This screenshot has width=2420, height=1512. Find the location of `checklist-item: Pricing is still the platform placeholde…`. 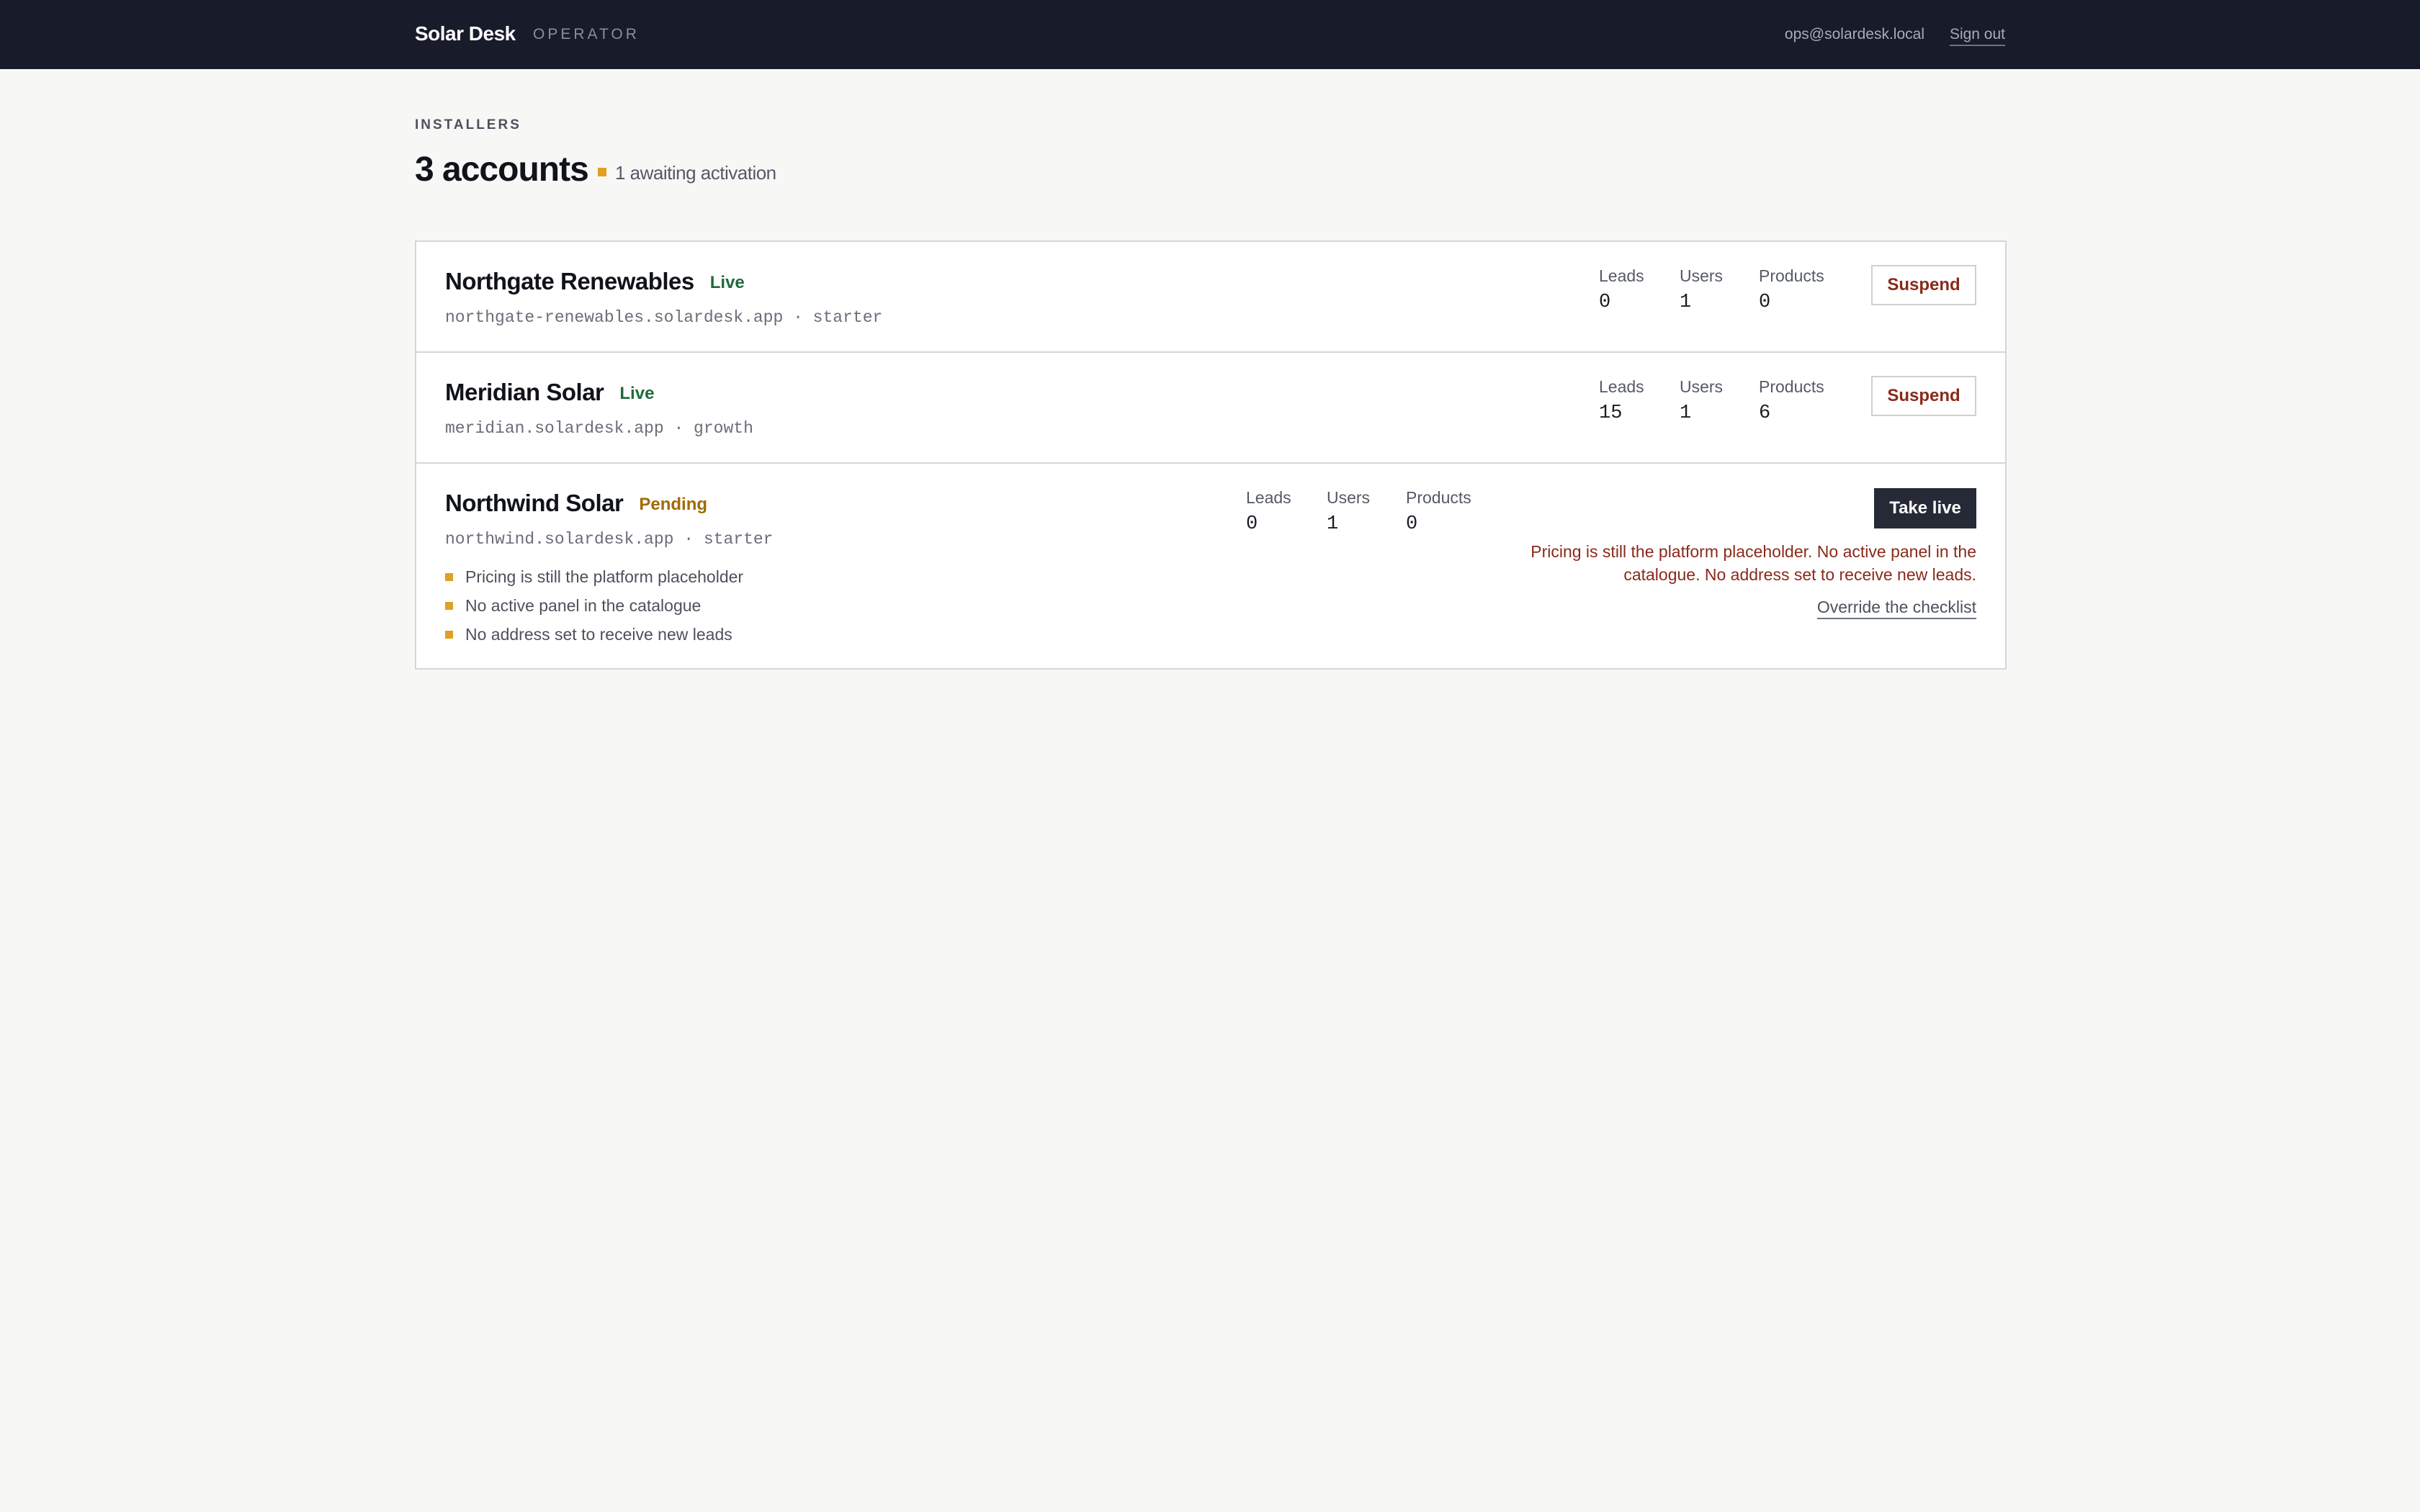

checklist-item: Pricing is still the platform placeholde… is located at coordinates (594, 577).